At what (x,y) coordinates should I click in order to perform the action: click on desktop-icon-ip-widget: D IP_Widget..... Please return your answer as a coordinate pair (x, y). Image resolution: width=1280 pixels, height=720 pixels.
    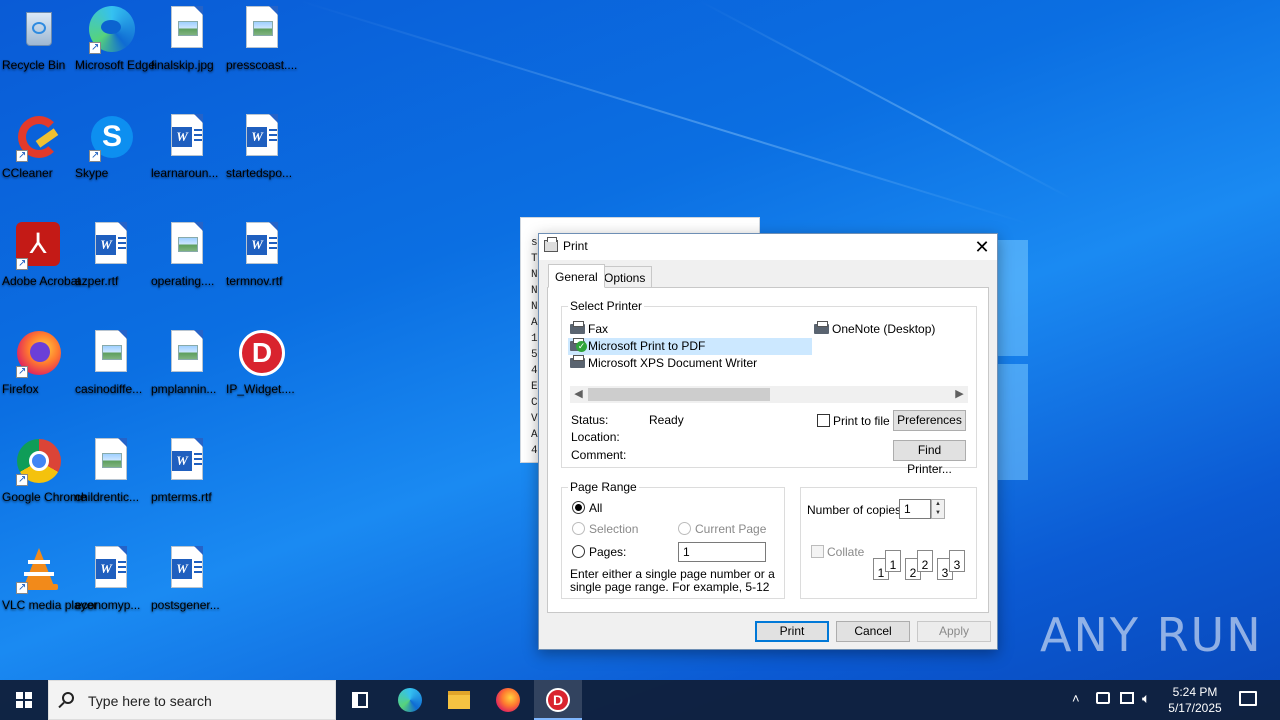
    Looking at the image, I should click on (262, 363).